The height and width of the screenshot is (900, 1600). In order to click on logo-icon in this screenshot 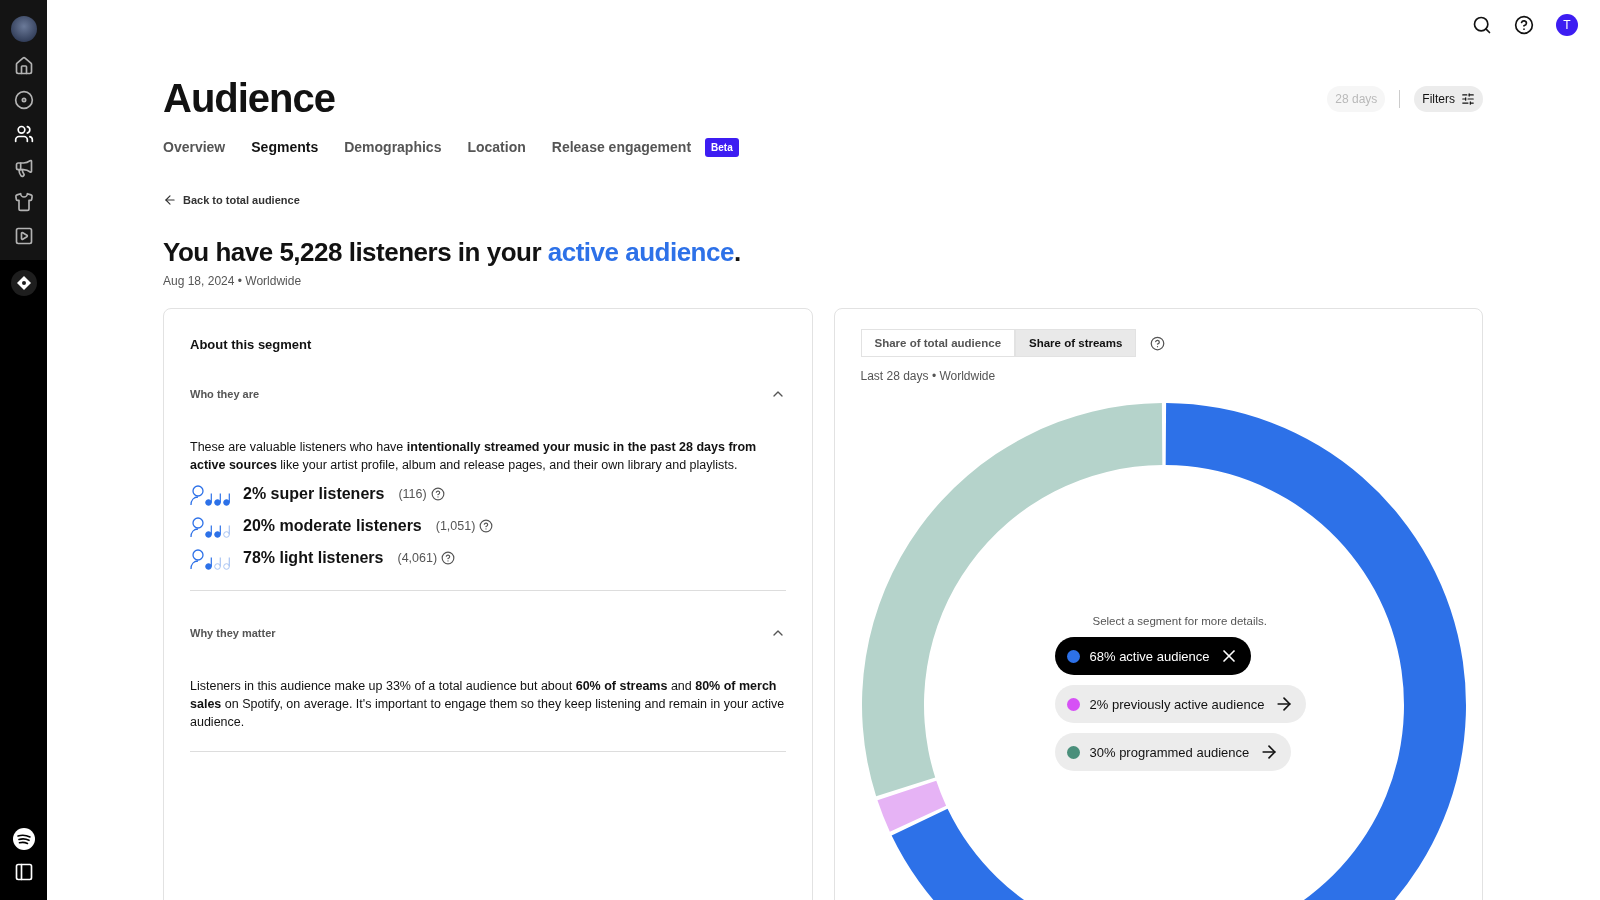, I will do `click(23, 839)`.